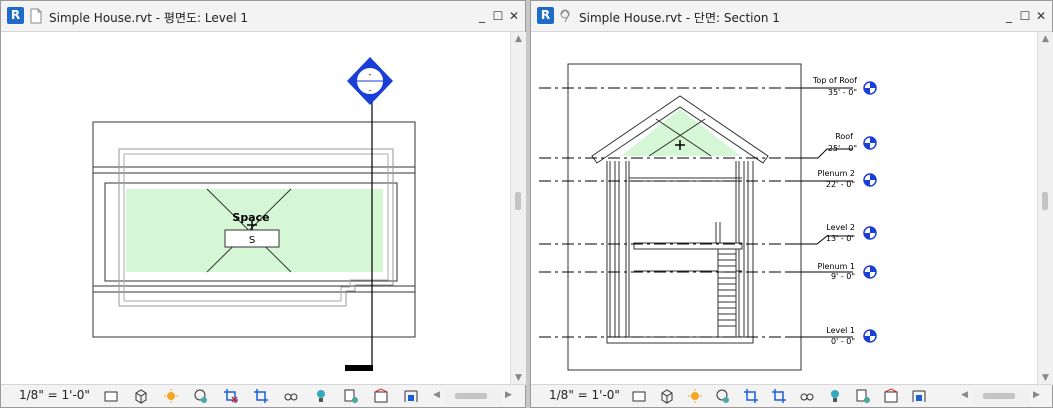  Describe the element at coordinates (254, 144) in the screenshot. I see `plan-roof-edge-top` at that location.